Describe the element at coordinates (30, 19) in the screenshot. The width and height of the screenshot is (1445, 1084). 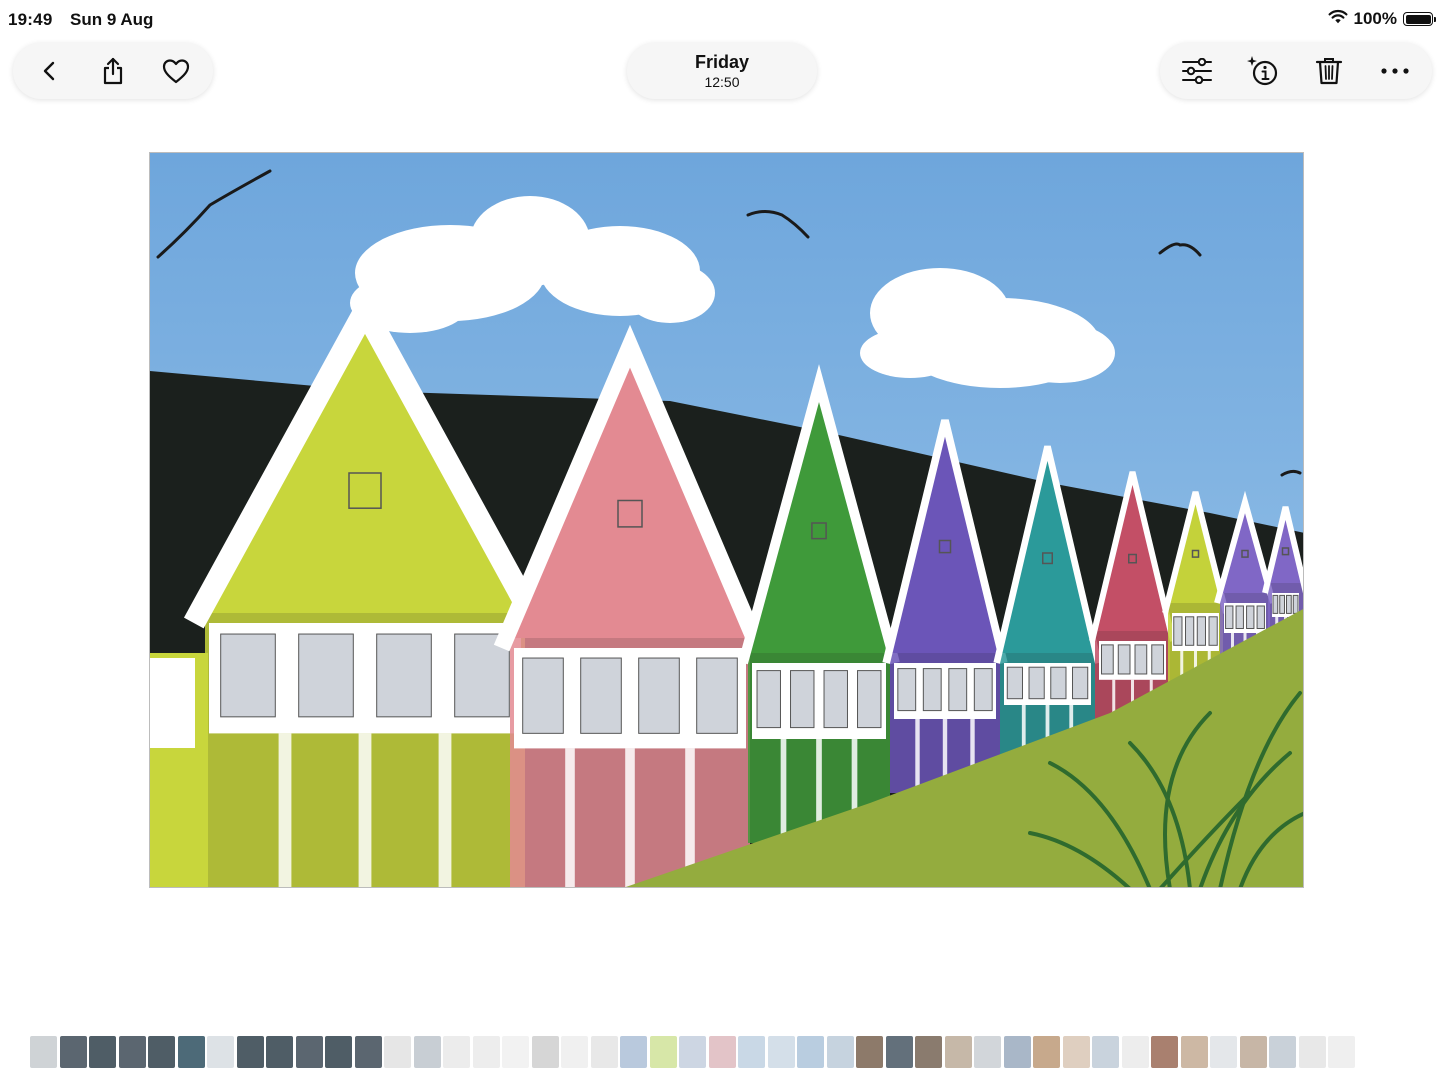
I see `status-time: 19:49` at that location.